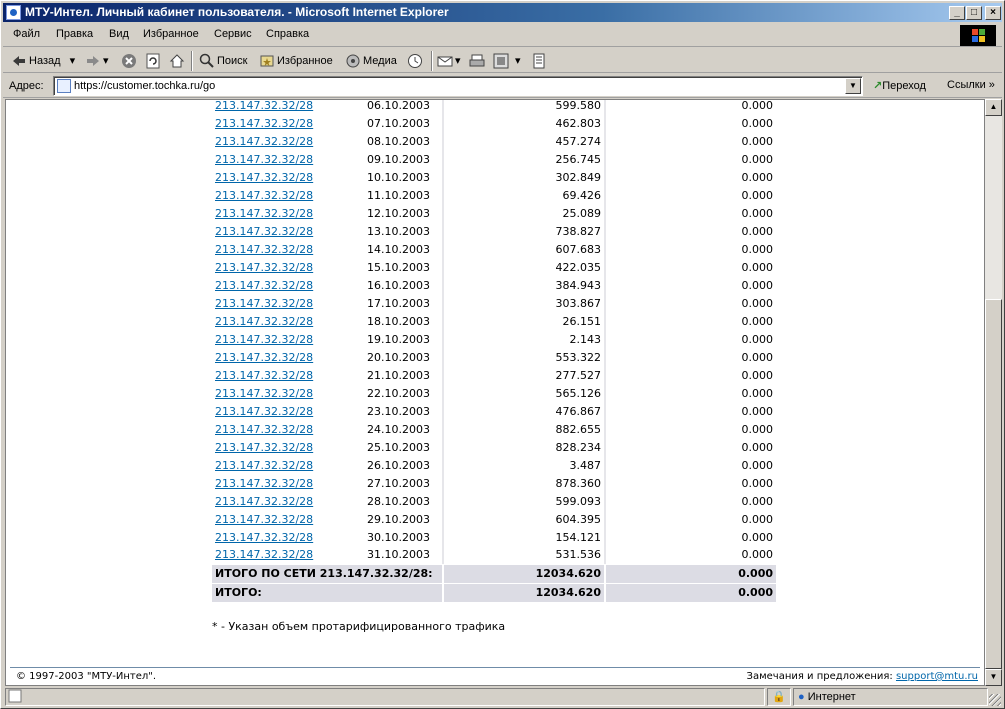 The width and height of the screenshot is (1005, 709). What do you see at coordinates (957, 13) in the screenshot?
I see `minimize-button: _` at bounding box center [957, 13].